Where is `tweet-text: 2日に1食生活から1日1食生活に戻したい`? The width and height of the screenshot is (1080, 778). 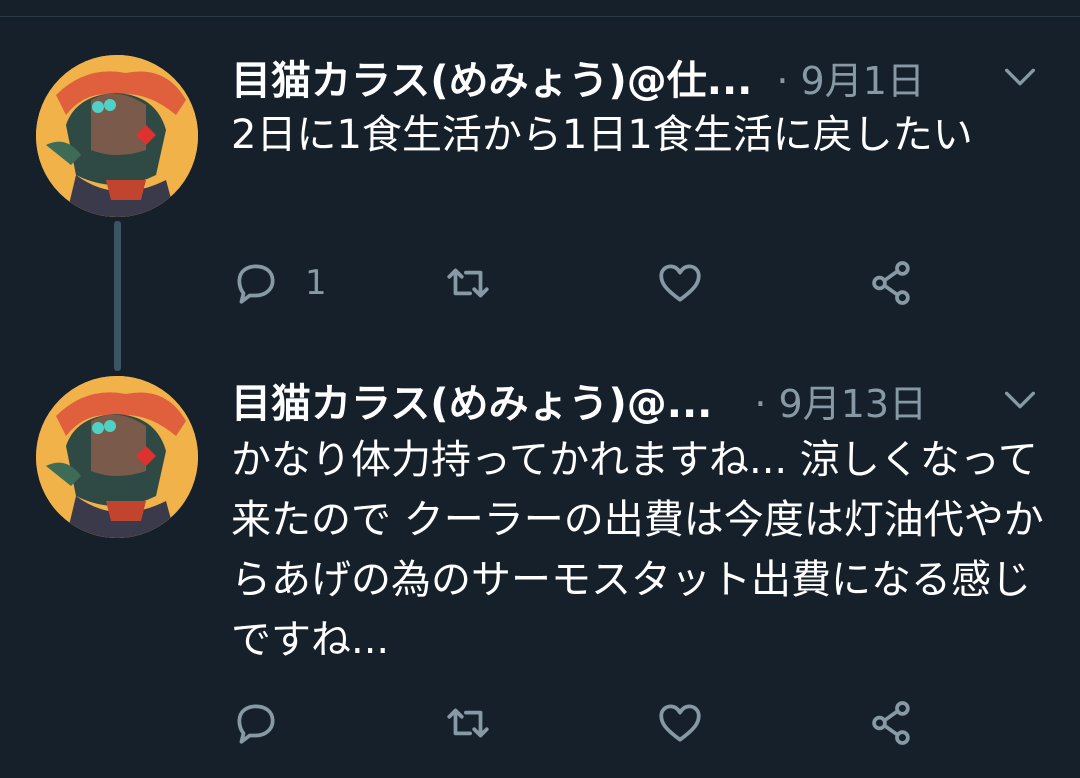 tweet-text: 2日に1食生活から1日1食生活に戻したい is located at coordinates (602, 135).